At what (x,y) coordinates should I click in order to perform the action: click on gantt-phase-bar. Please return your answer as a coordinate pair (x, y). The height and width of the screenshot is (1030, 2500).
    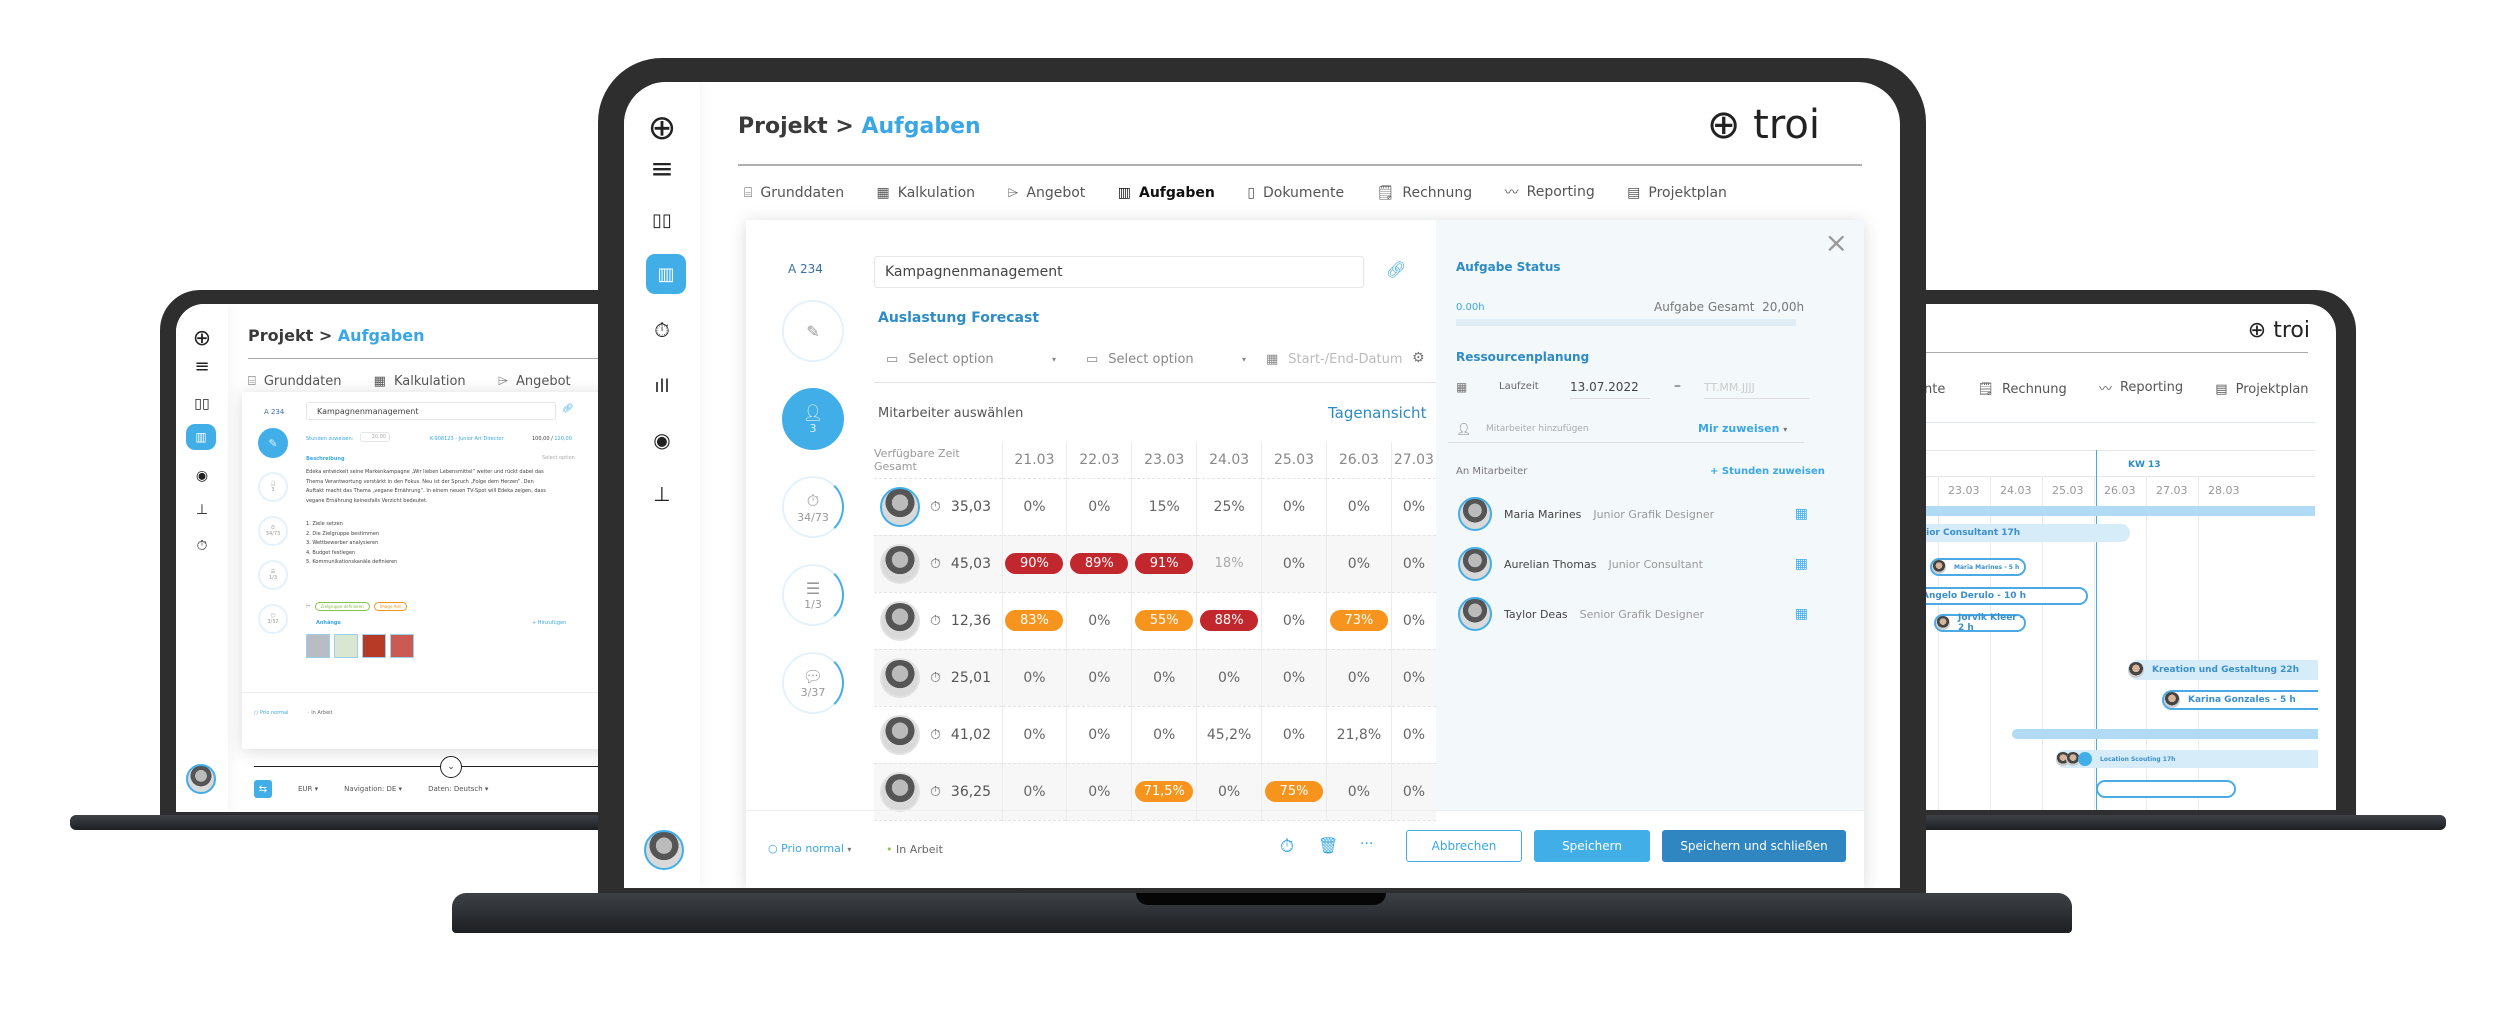
    Looking at the image, I should click on (2165, 734).